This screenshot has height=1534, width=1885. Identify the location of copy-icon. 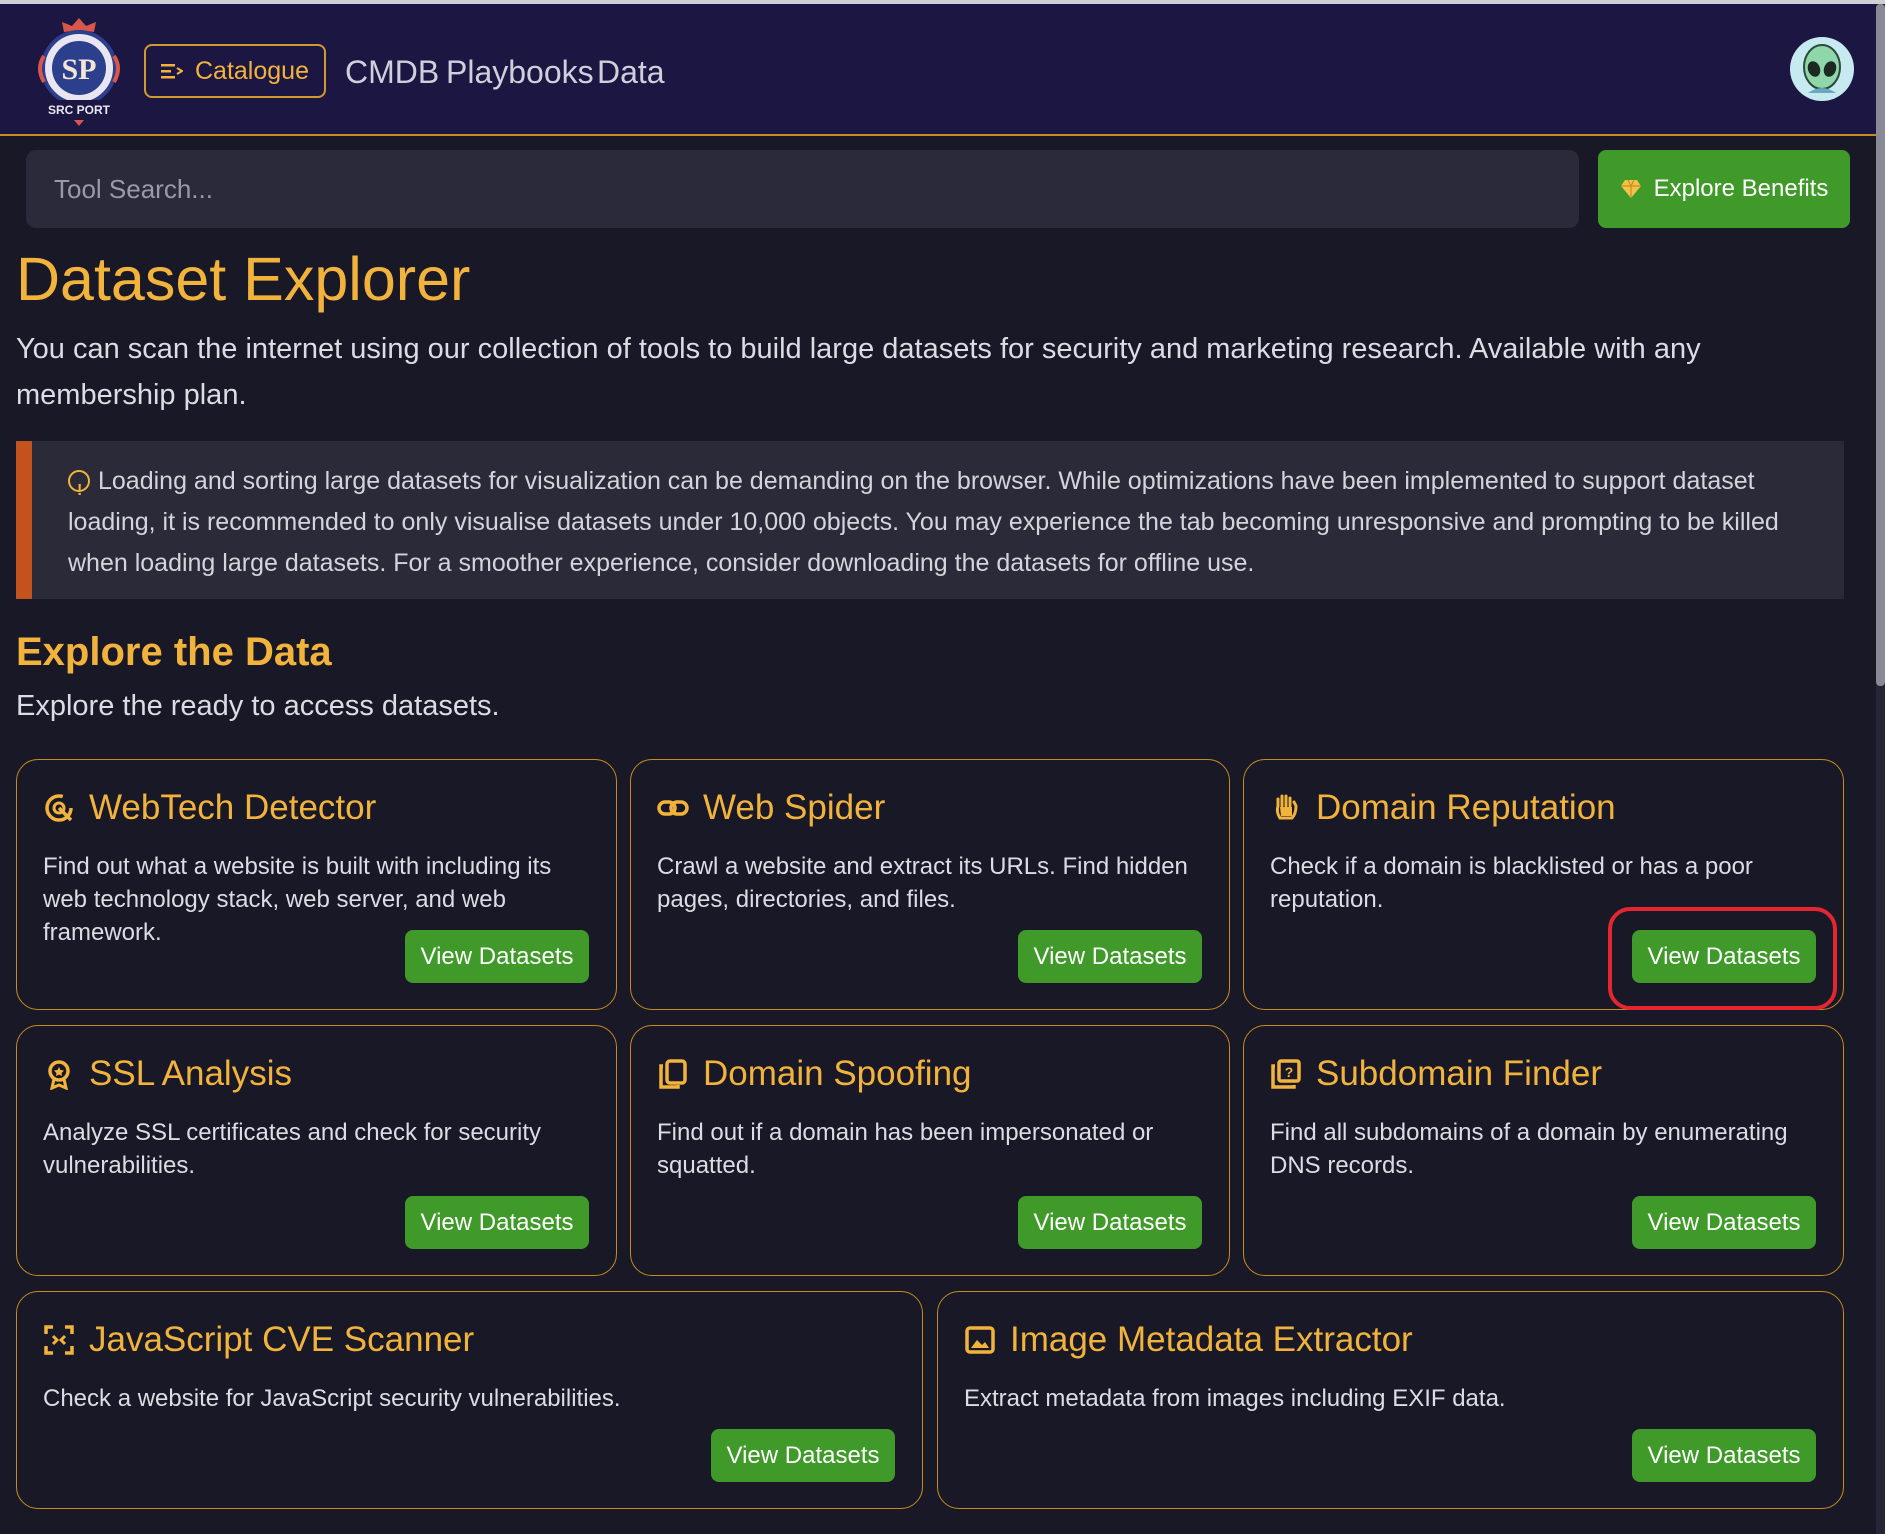
(673, 1074).